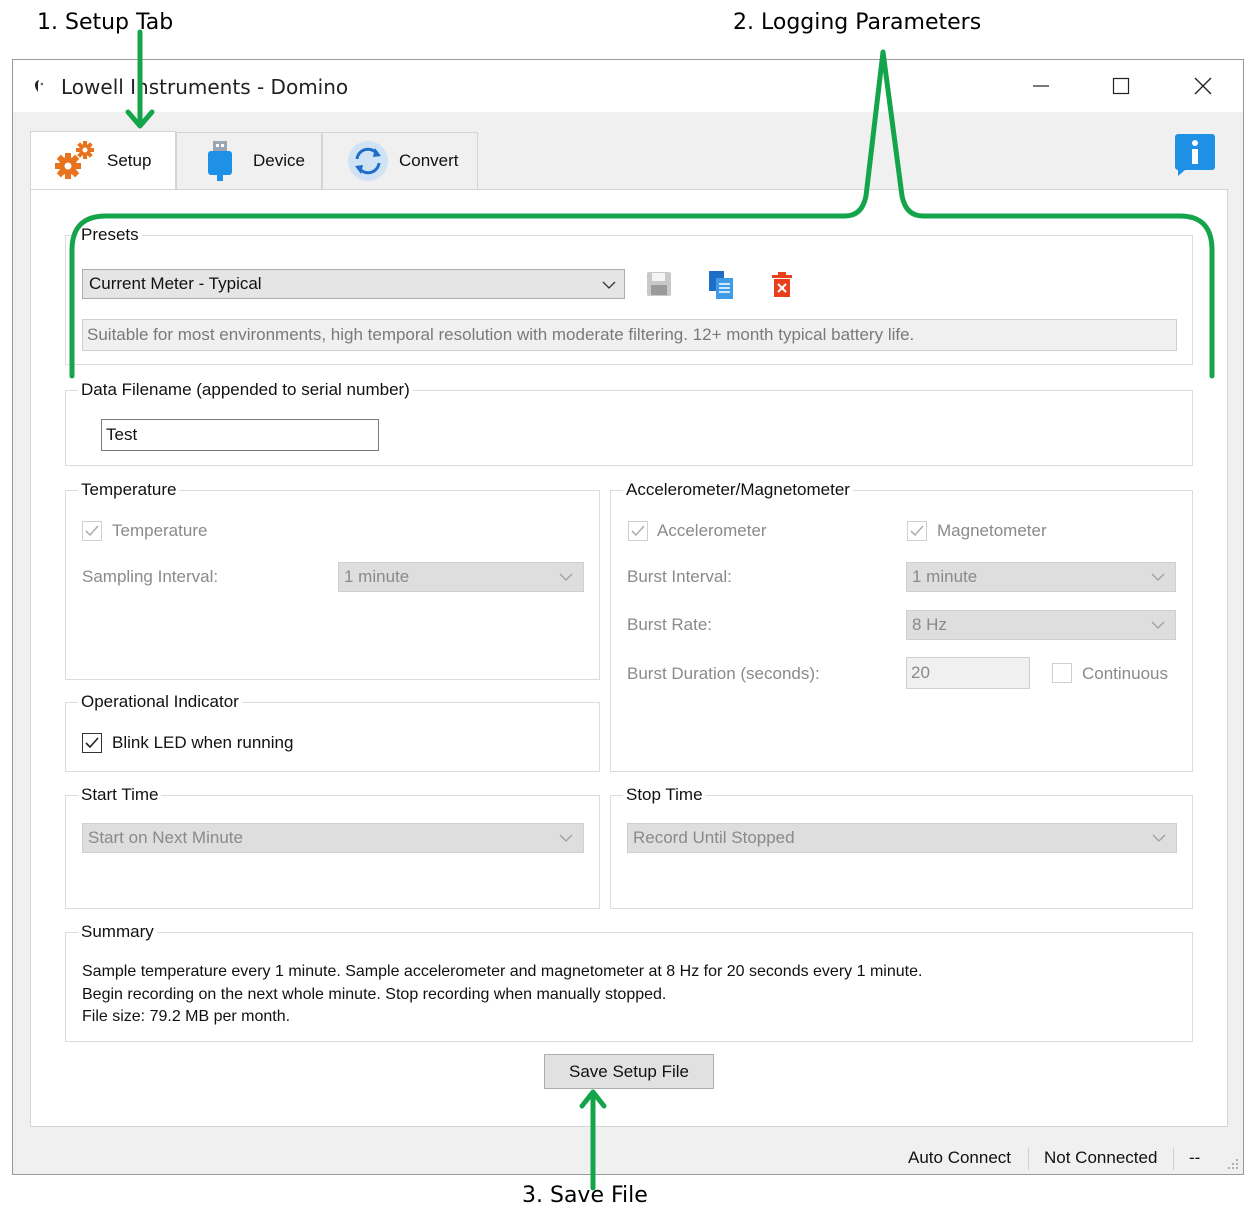 The height and width of the screenshot is (1209, 1248). I want to click on close-icon, so click(1203, 86).